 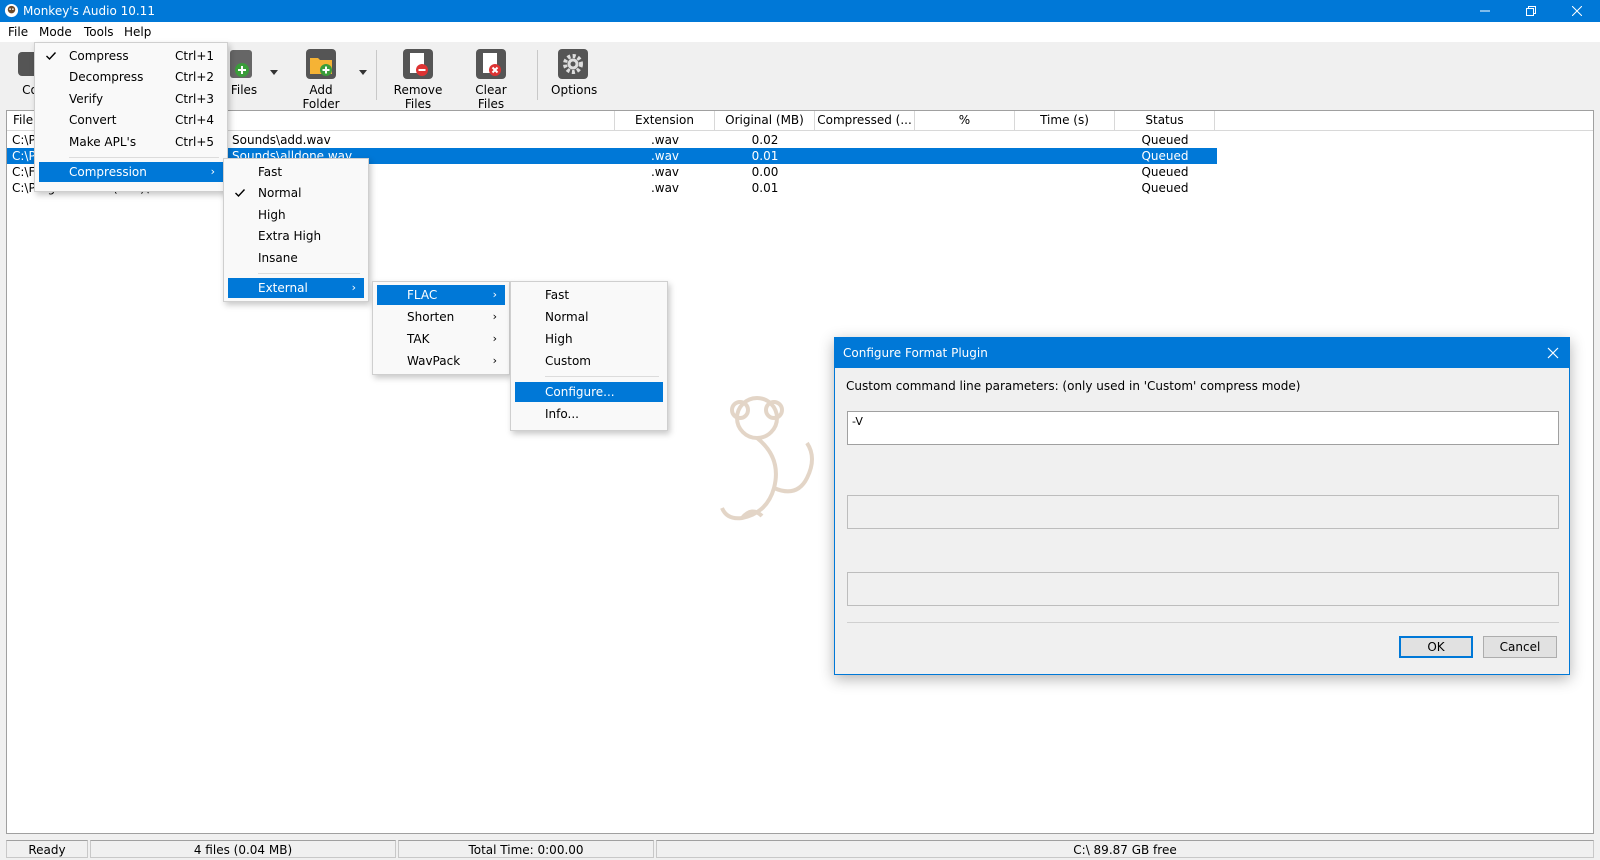 I want to click on disabled-field, so click(x=1203, y=512).